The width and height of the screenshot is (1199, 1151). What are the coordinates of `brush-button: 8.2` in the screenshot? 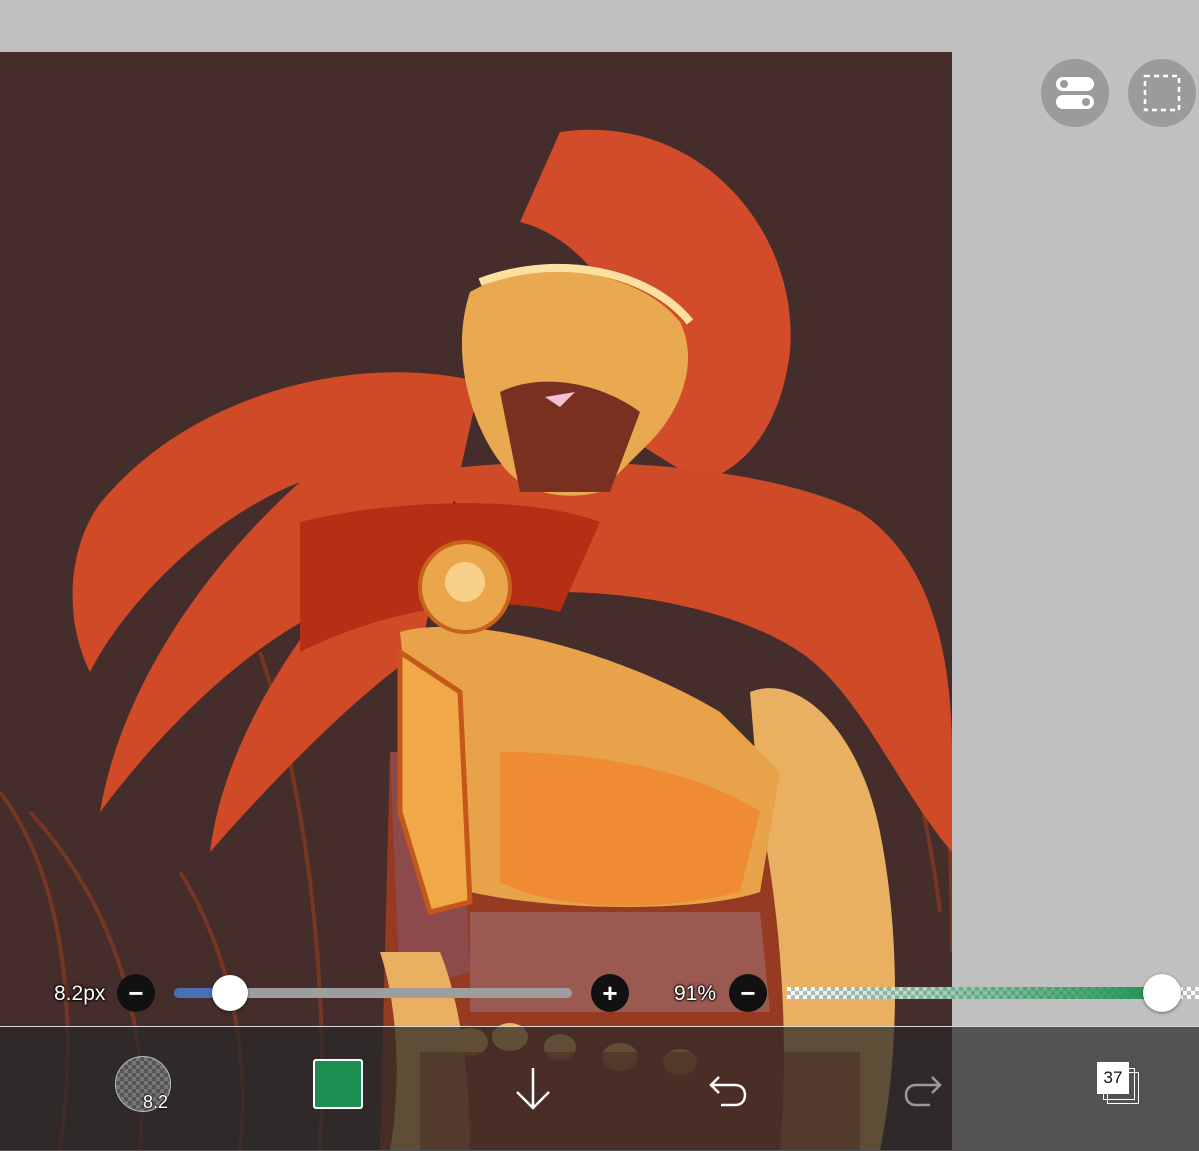 It's located at (143, 1089).